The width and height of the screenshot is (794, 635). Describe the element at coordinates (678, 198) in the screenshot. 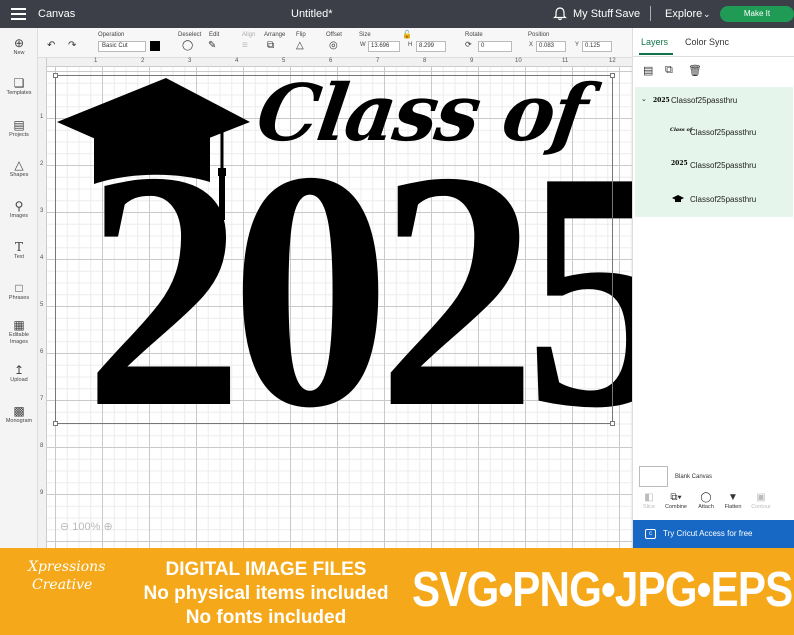

I see `graduation-cap-icon` at that location.